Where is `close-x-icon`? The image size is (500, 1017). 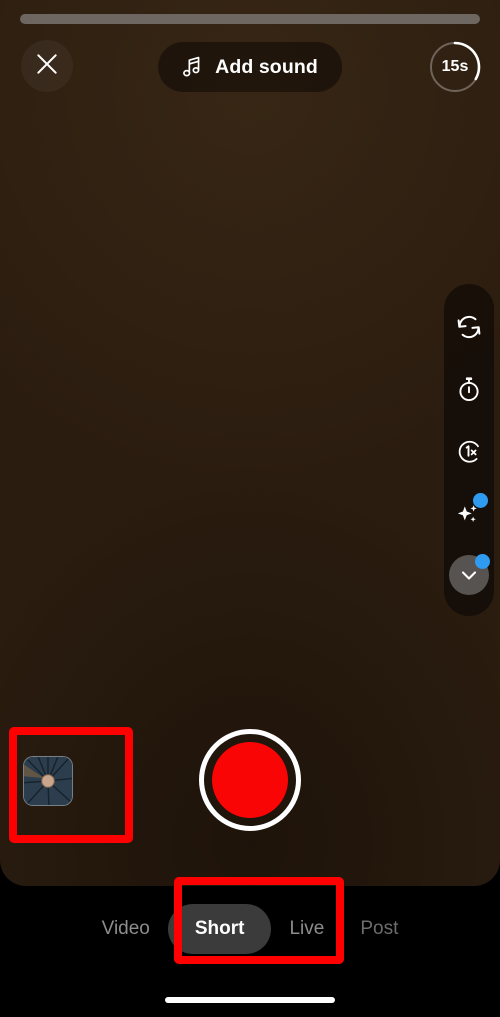
close-x-icon is located at coordinates (47, 66).